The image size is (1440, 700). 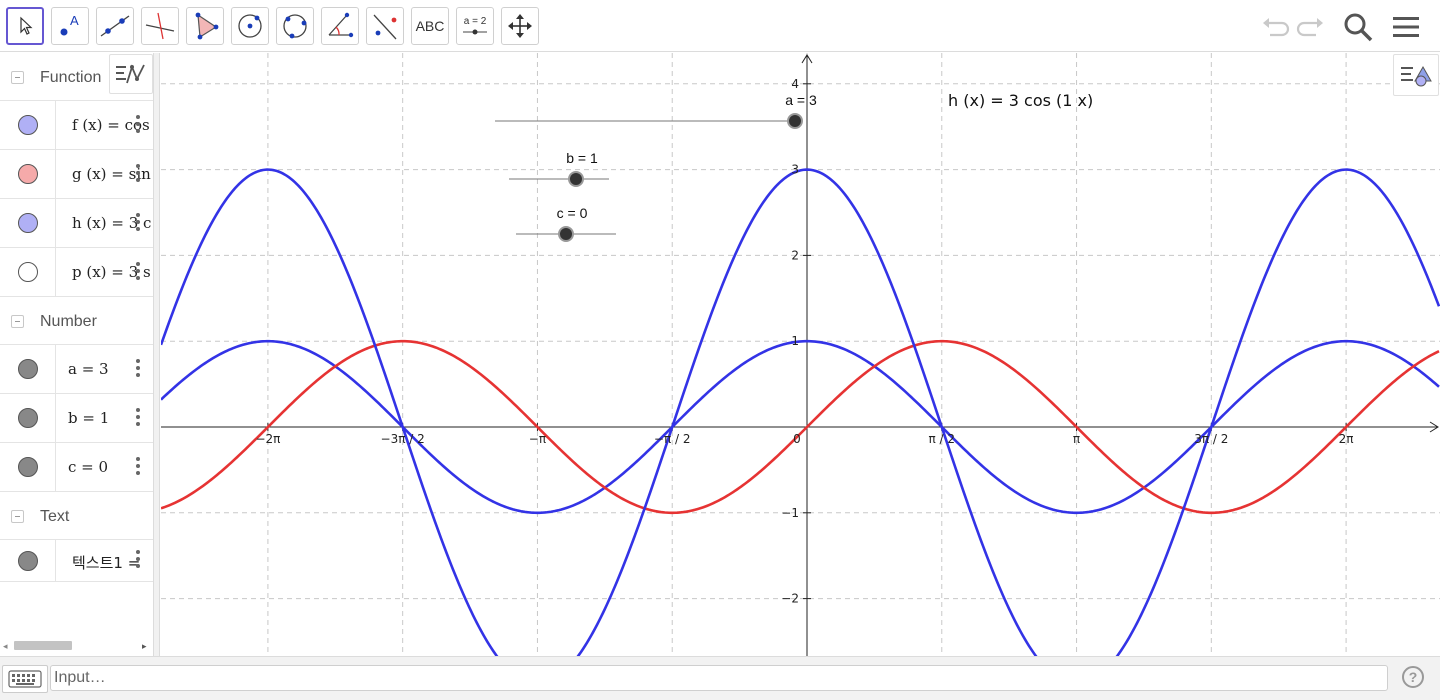 I want to click on algebra-horizontal-scrollbar: ◂ ▸, so click(x=76, y=646).